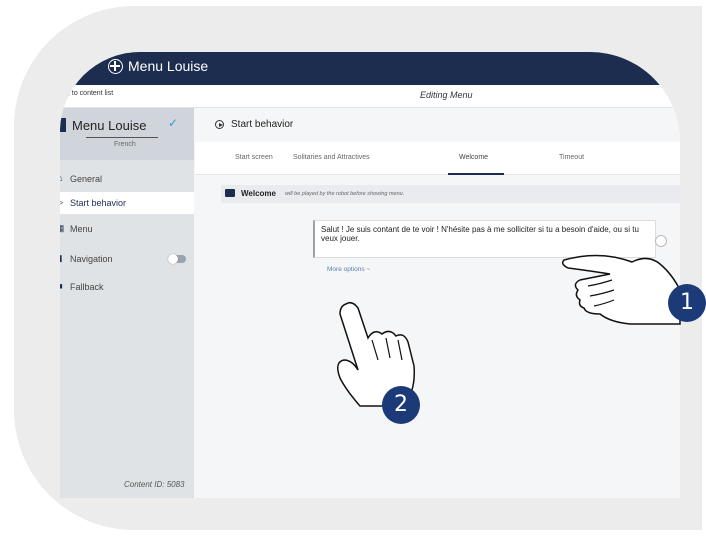  Describe the element at coordinates (81, 229) in the screenshot. I see `sidebar-item-label: Menu` at that location.